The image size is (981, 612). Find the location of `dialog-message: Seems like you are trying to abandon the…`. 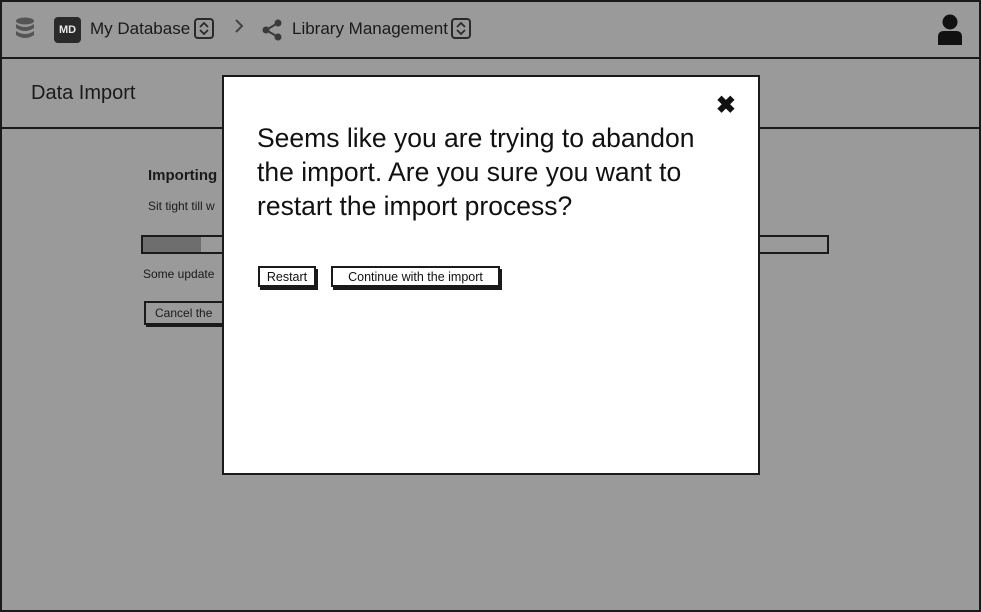

dialog-message: Seems like you are trying to abandon the… is located at coordinates (476, 172).